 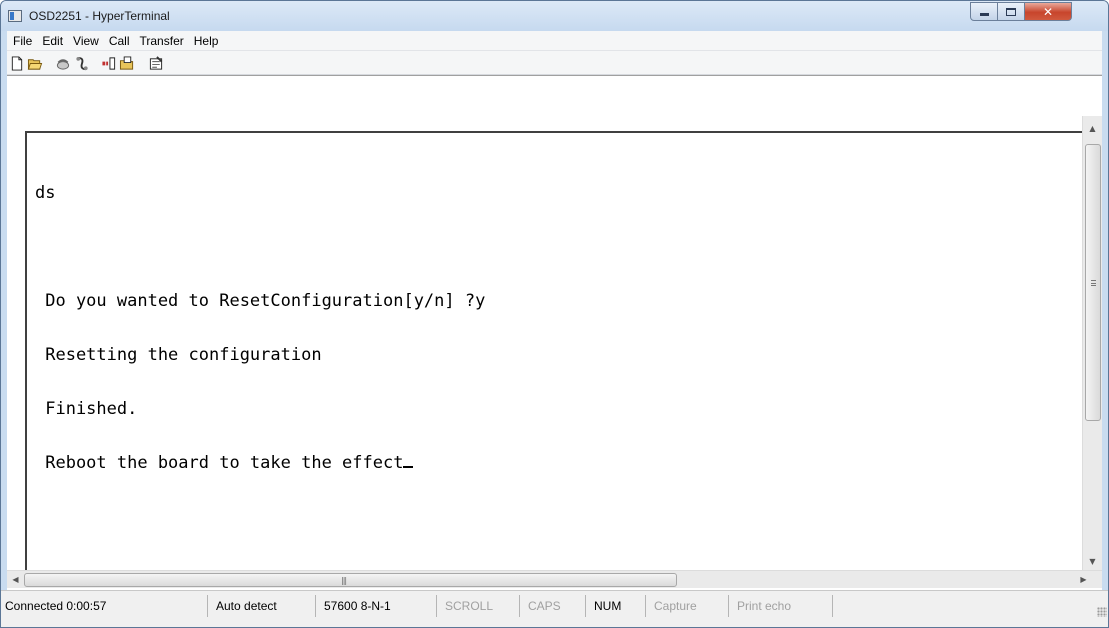 What do you see at coordinates (63, 63) in the screenshot?
I see `connect-icon` at bounding box center [63, 63].